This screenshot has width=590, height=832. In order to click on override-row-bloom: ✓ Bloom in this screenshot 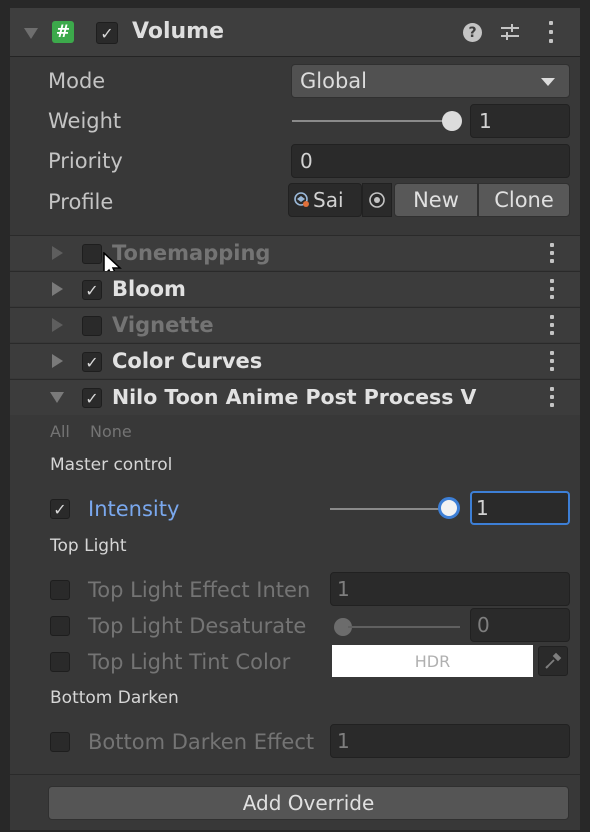, I will do `click(295, 288)`.